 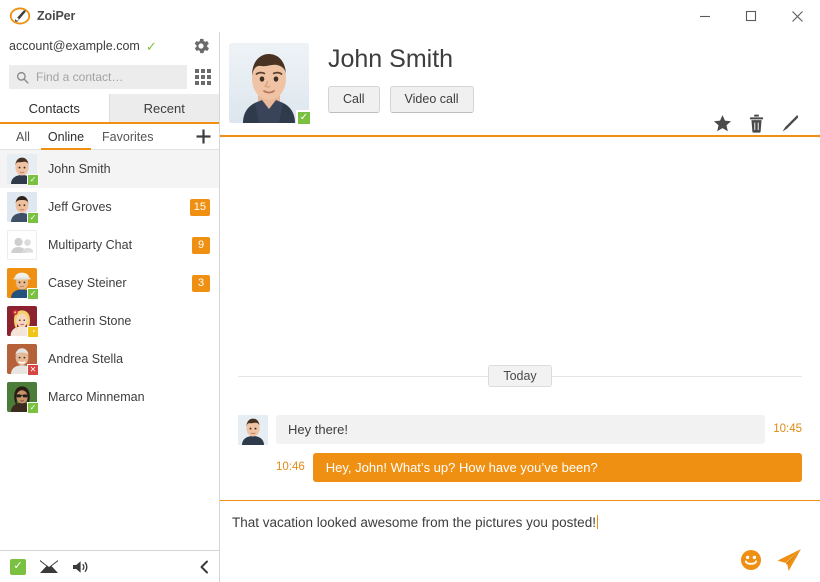 What do you see at coordinates (79, 169) in the screenshot?
I see `contact-name: John Smith` at bounding box center [79, 169].